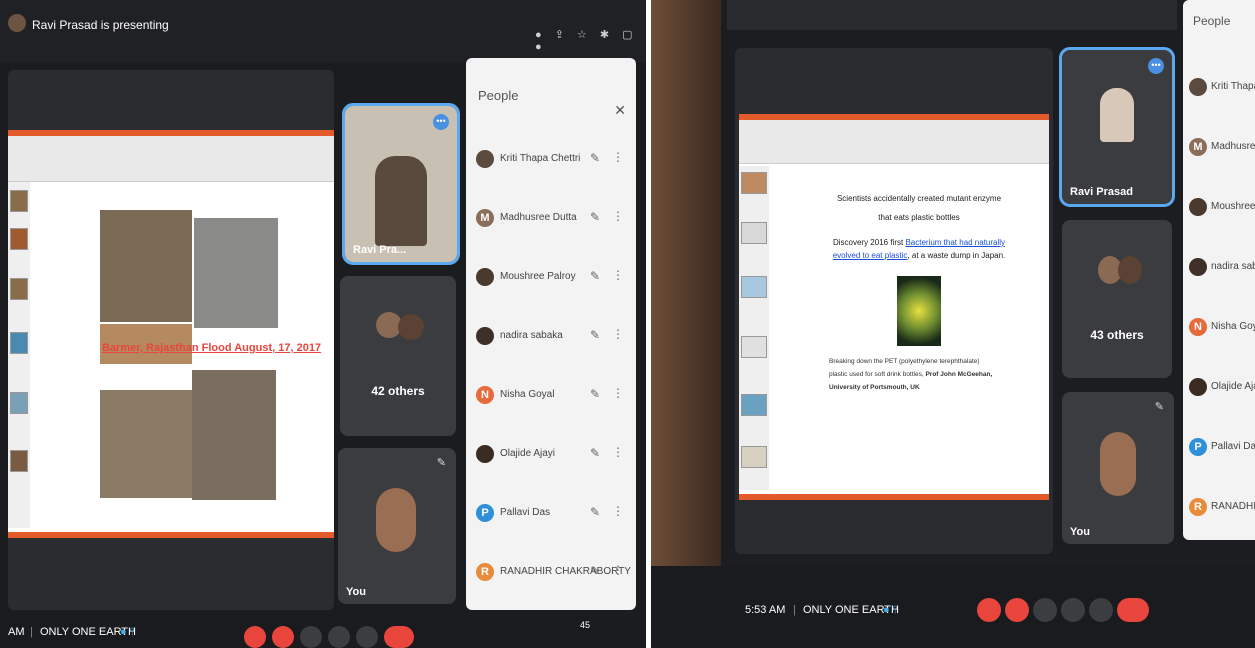 The image size is (1255, 648). I want to click on more-options-icon-right: •••, so click(1156, 66).